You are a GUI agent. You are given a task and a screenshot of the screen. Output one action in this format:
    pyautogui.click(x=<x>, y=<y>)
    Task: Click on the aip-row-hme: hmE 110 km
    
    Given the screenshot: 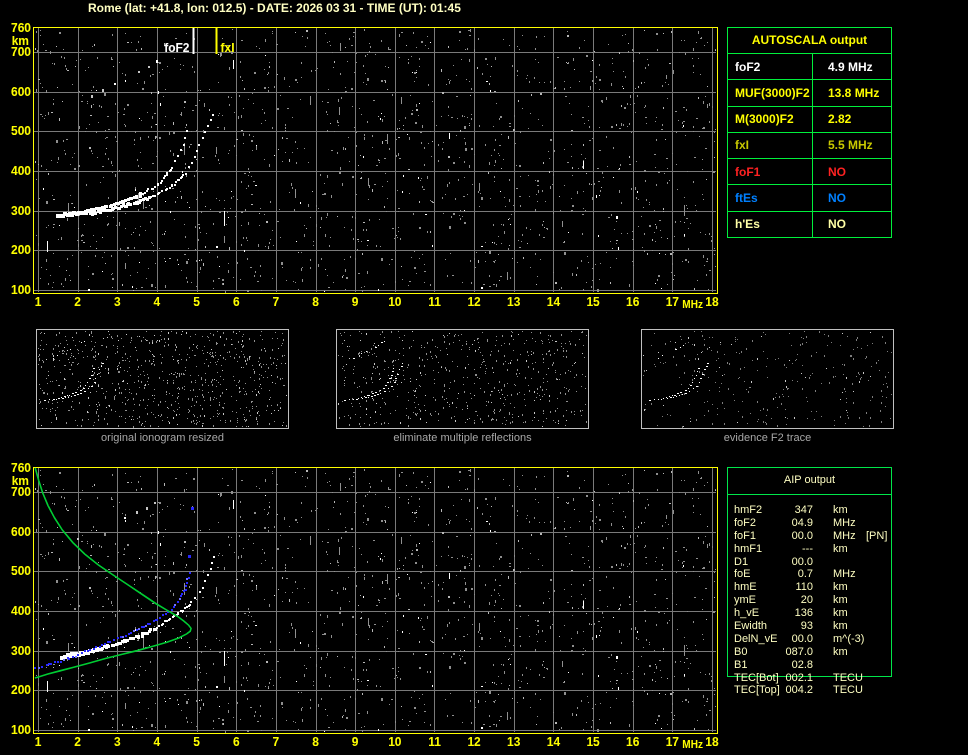 What is the action you would take?
    pyautogui.click(x=809, y=587)
    